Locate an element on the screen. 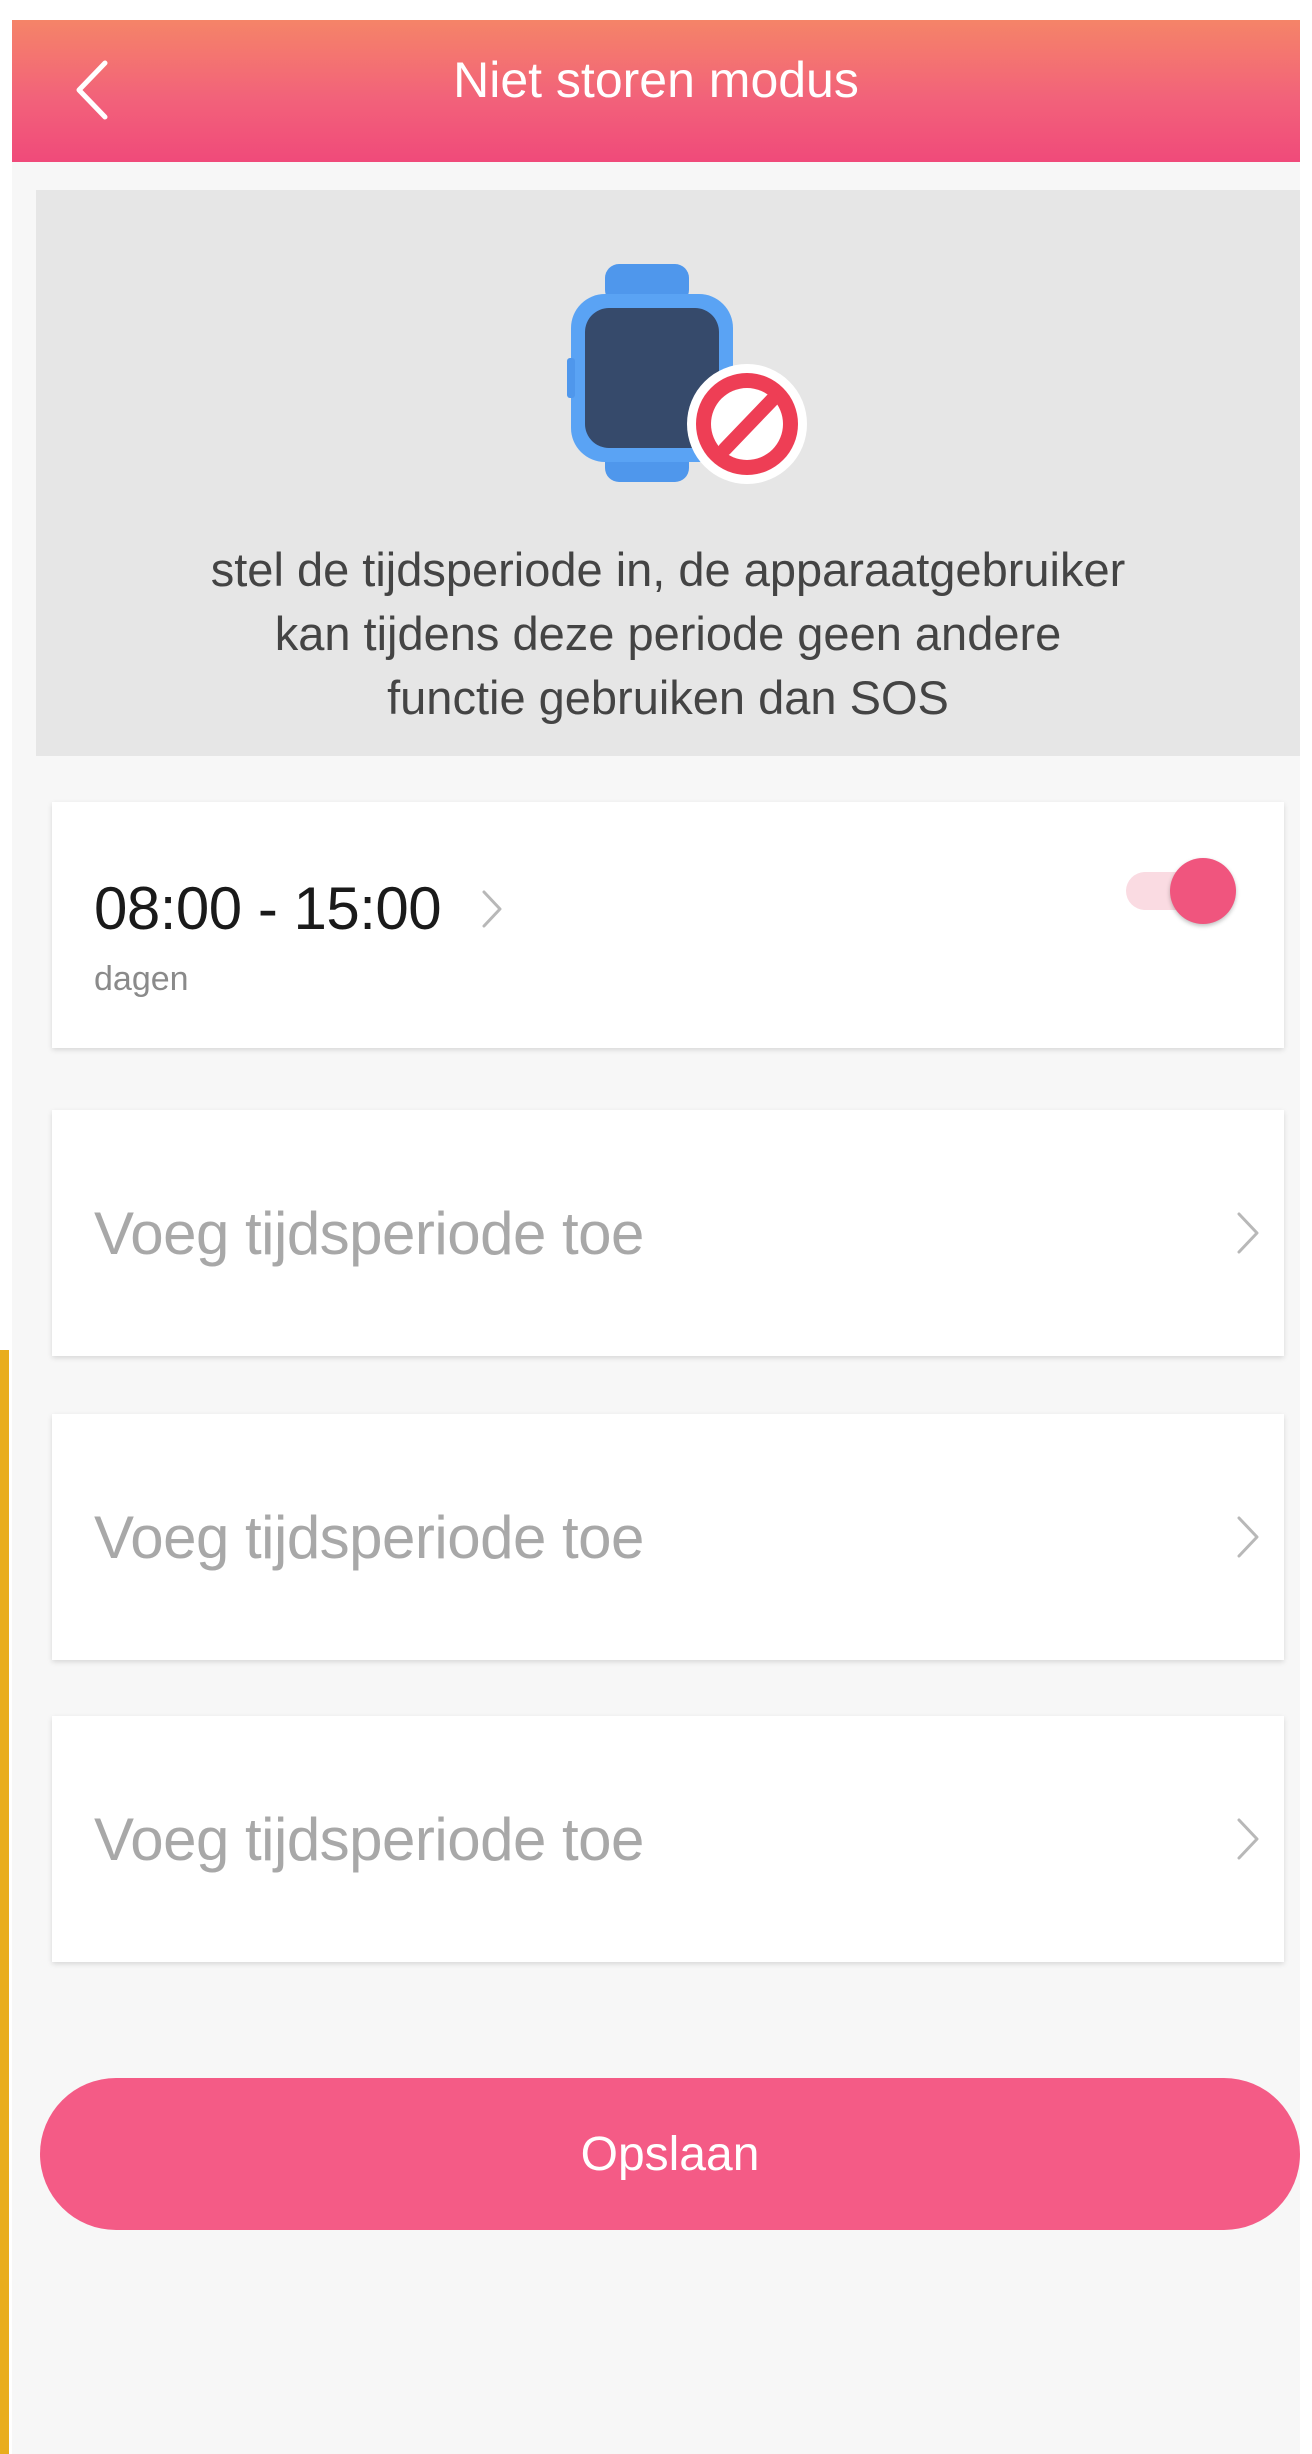 Image resolution: width=1312 pixels, height=2454 pixels. page-title: Niet storen modus is located at coordinates (656, 80).